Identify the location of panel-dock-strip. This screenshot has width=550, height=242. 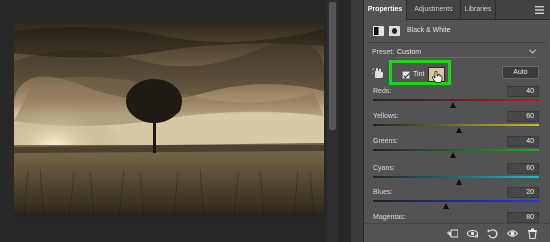
(357, 121).